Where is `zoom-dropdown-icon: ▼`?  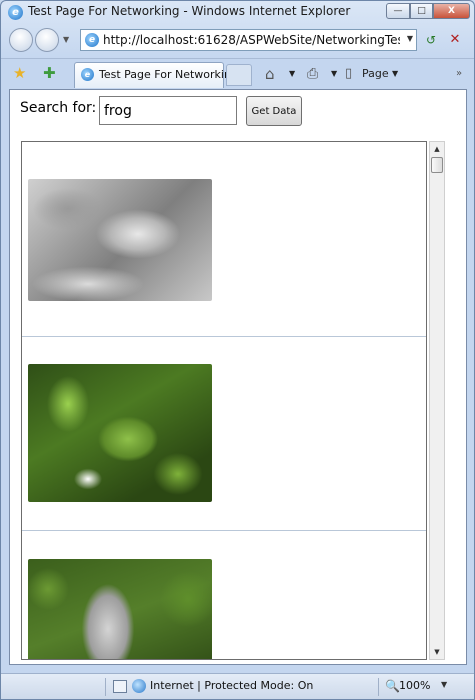 zoom-dropdown-icon: ▼ is located at coordinates (444, 684).